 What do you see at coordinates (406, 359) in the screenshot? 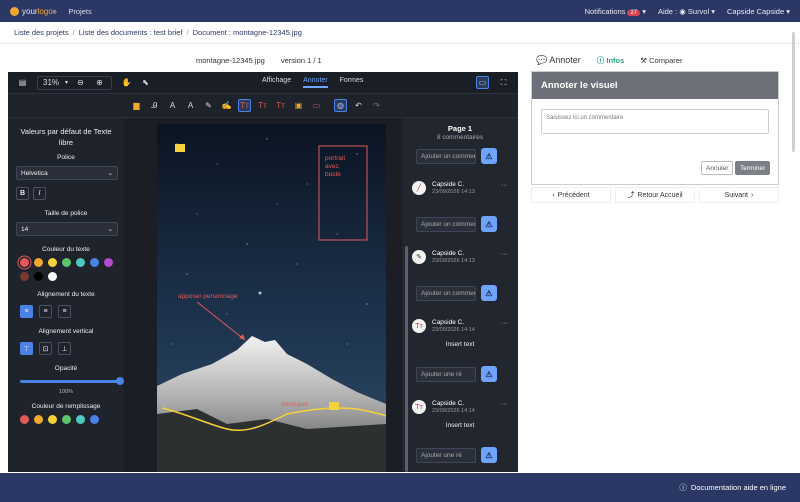
I see `comments-scrollbar` at bounding box center [406, 359].